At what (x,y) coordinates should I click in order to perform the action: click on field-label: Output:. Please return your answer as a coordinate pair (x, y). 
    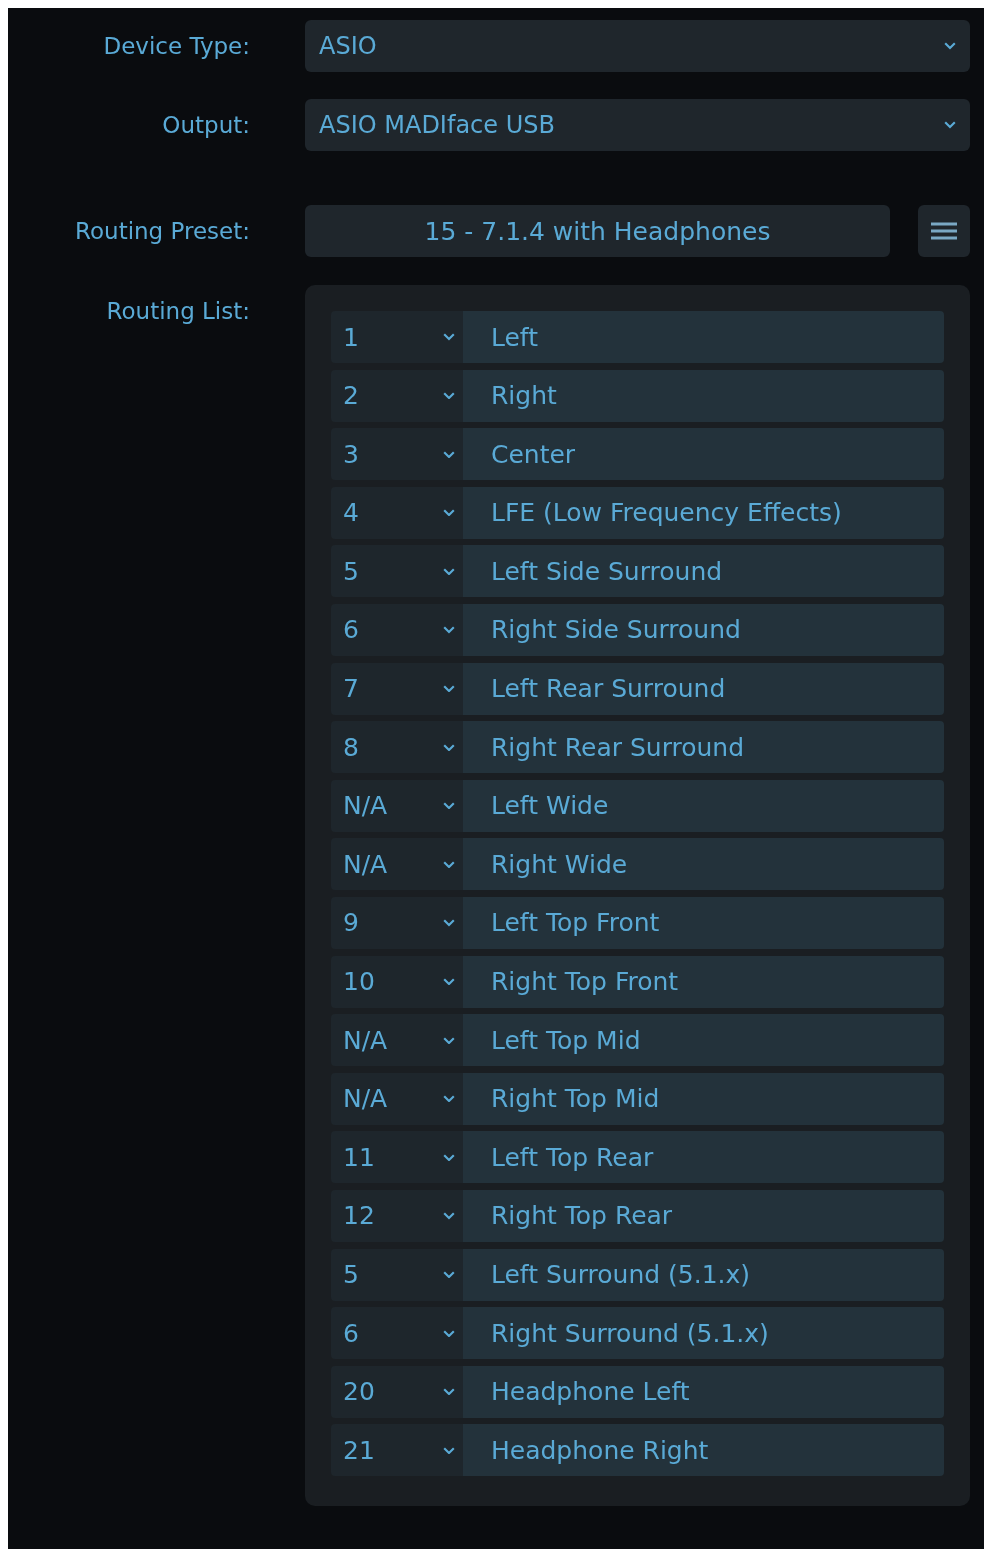
    Looking at the image, I should click on (205, 125).